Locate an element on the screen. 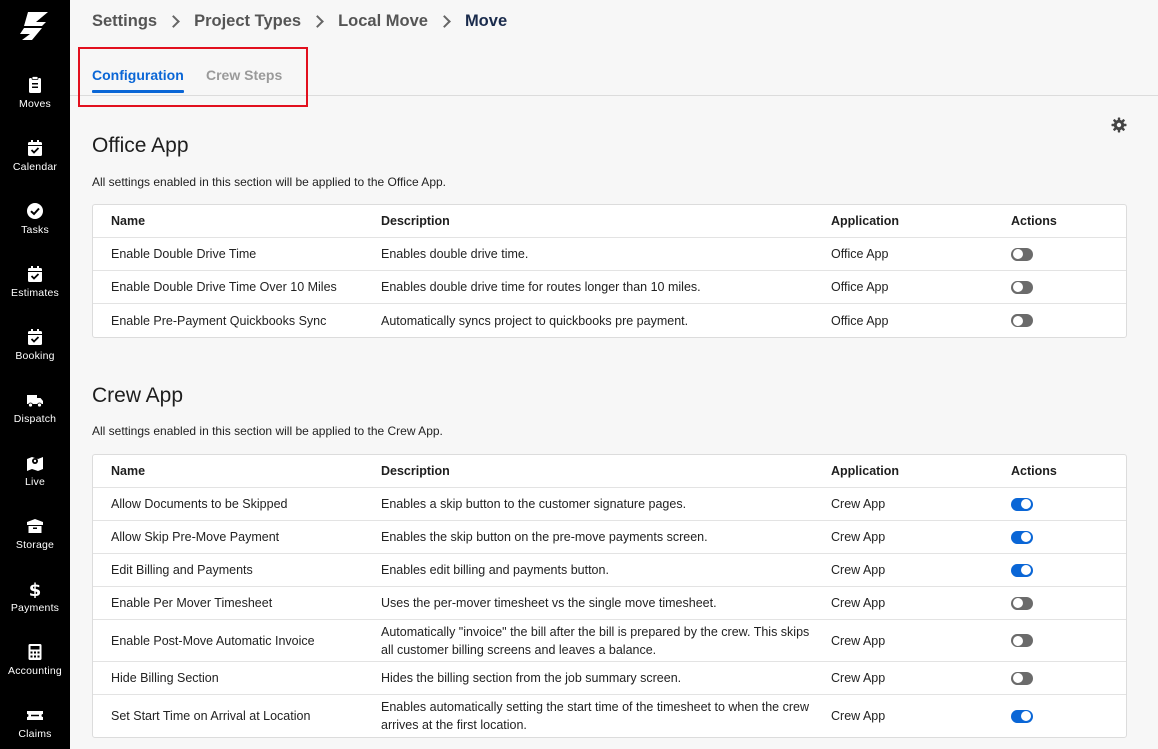 This screenshot has height=749, width=1158. sidebar-item-label: Live is located at coordinates (35, 482).